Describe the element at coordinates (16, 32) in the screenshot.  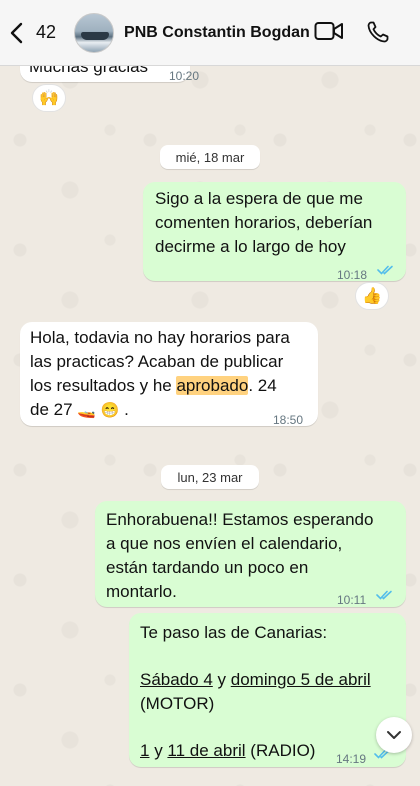
I see `chevron-left-icon` at that location.